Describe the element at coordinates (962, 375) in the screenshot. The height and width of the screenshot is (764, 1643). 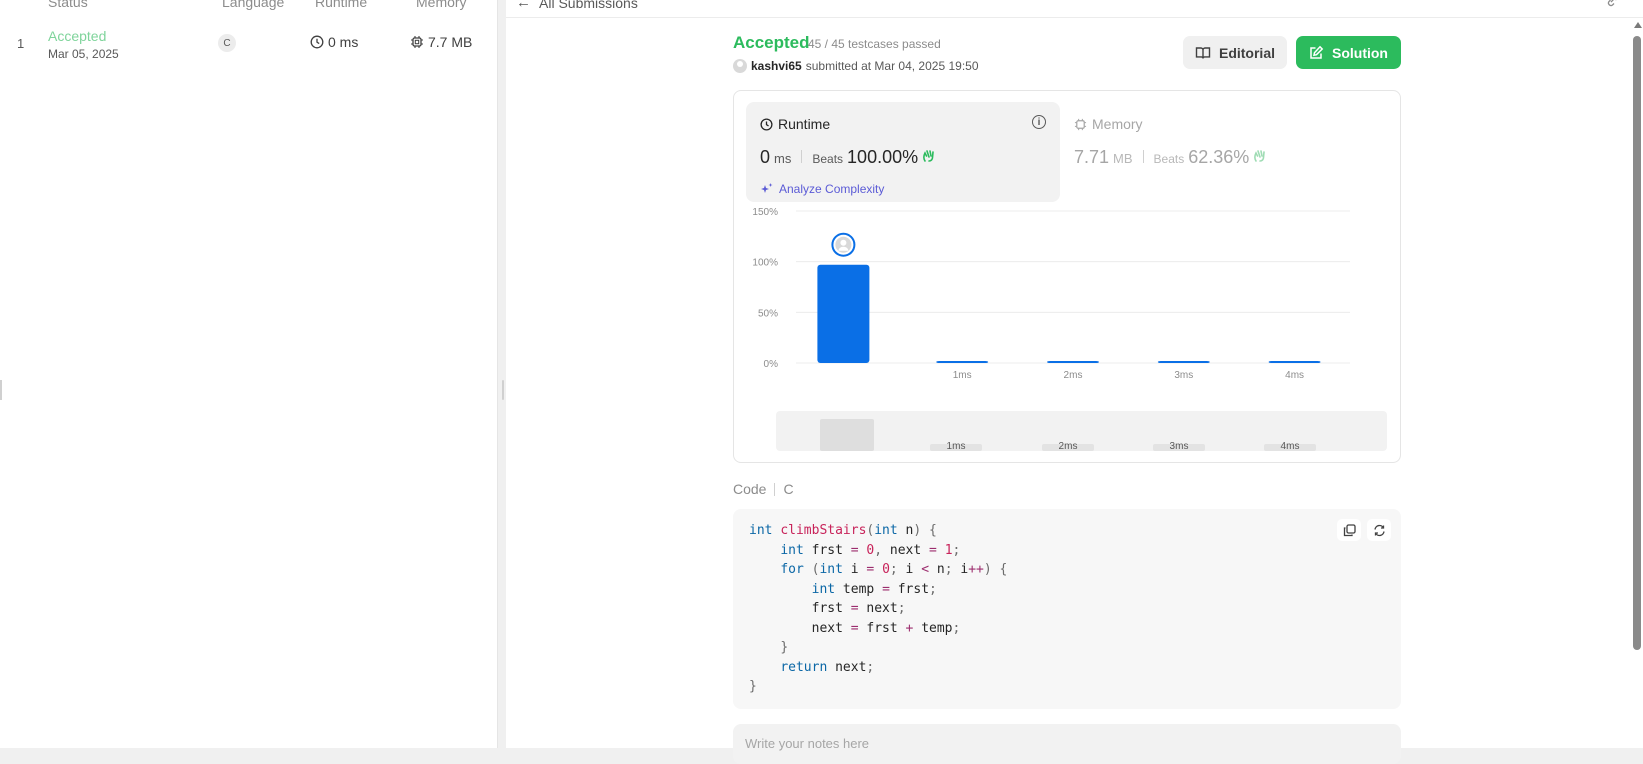
I see `x-tick-label: 1ms` at that location.